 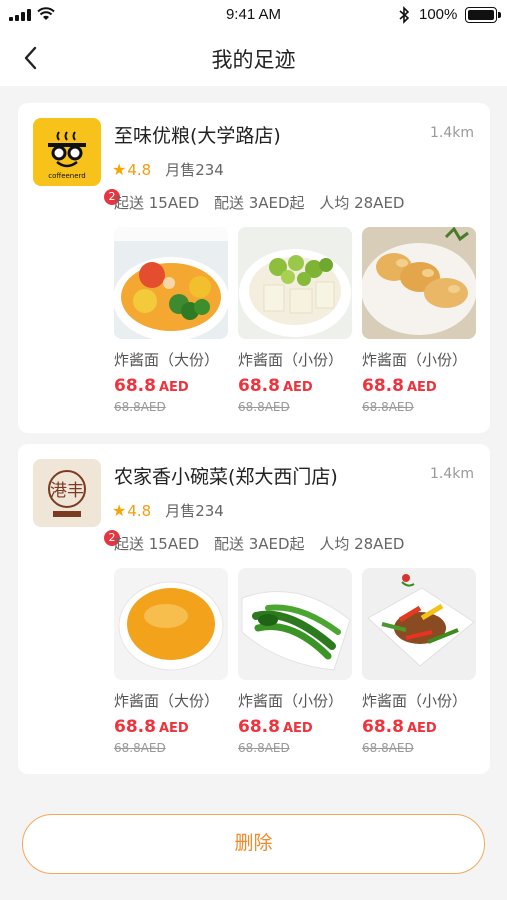 I want to click on store-logo: 港丰 2, so click(x=77, y=503).